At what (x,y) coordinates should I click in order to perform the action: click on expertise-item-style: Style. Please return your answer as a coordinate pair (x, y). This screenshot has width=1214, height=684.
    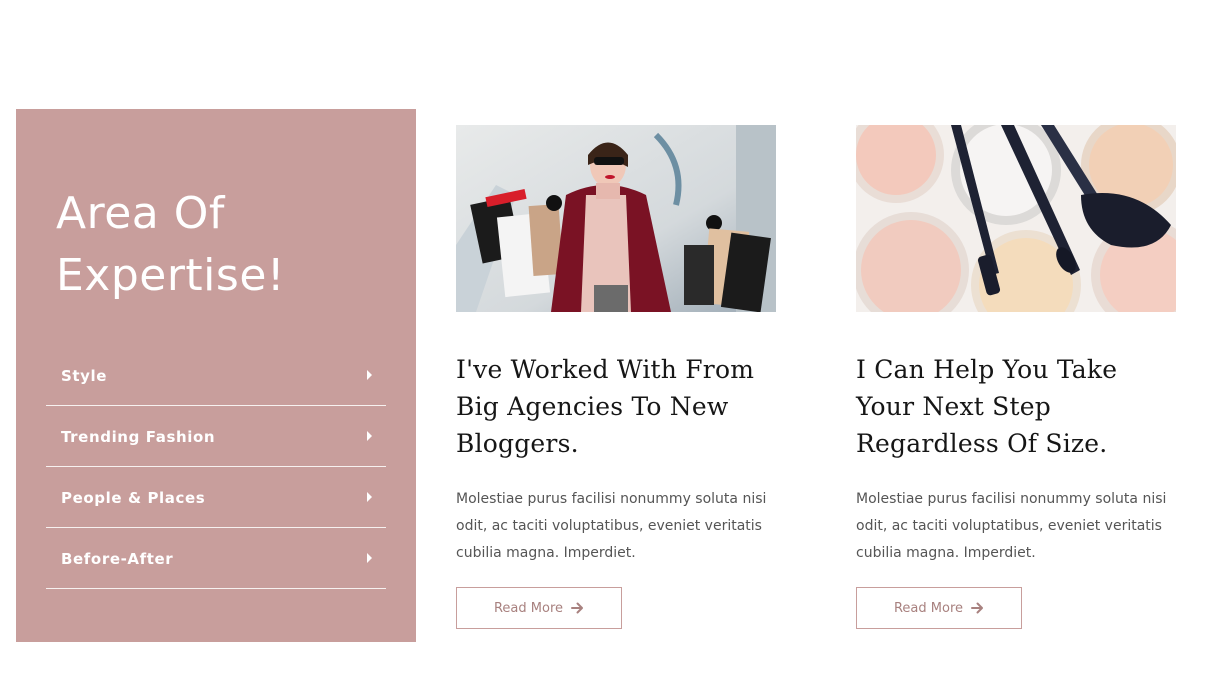
    Looking at the image, I should click on (216, 375).